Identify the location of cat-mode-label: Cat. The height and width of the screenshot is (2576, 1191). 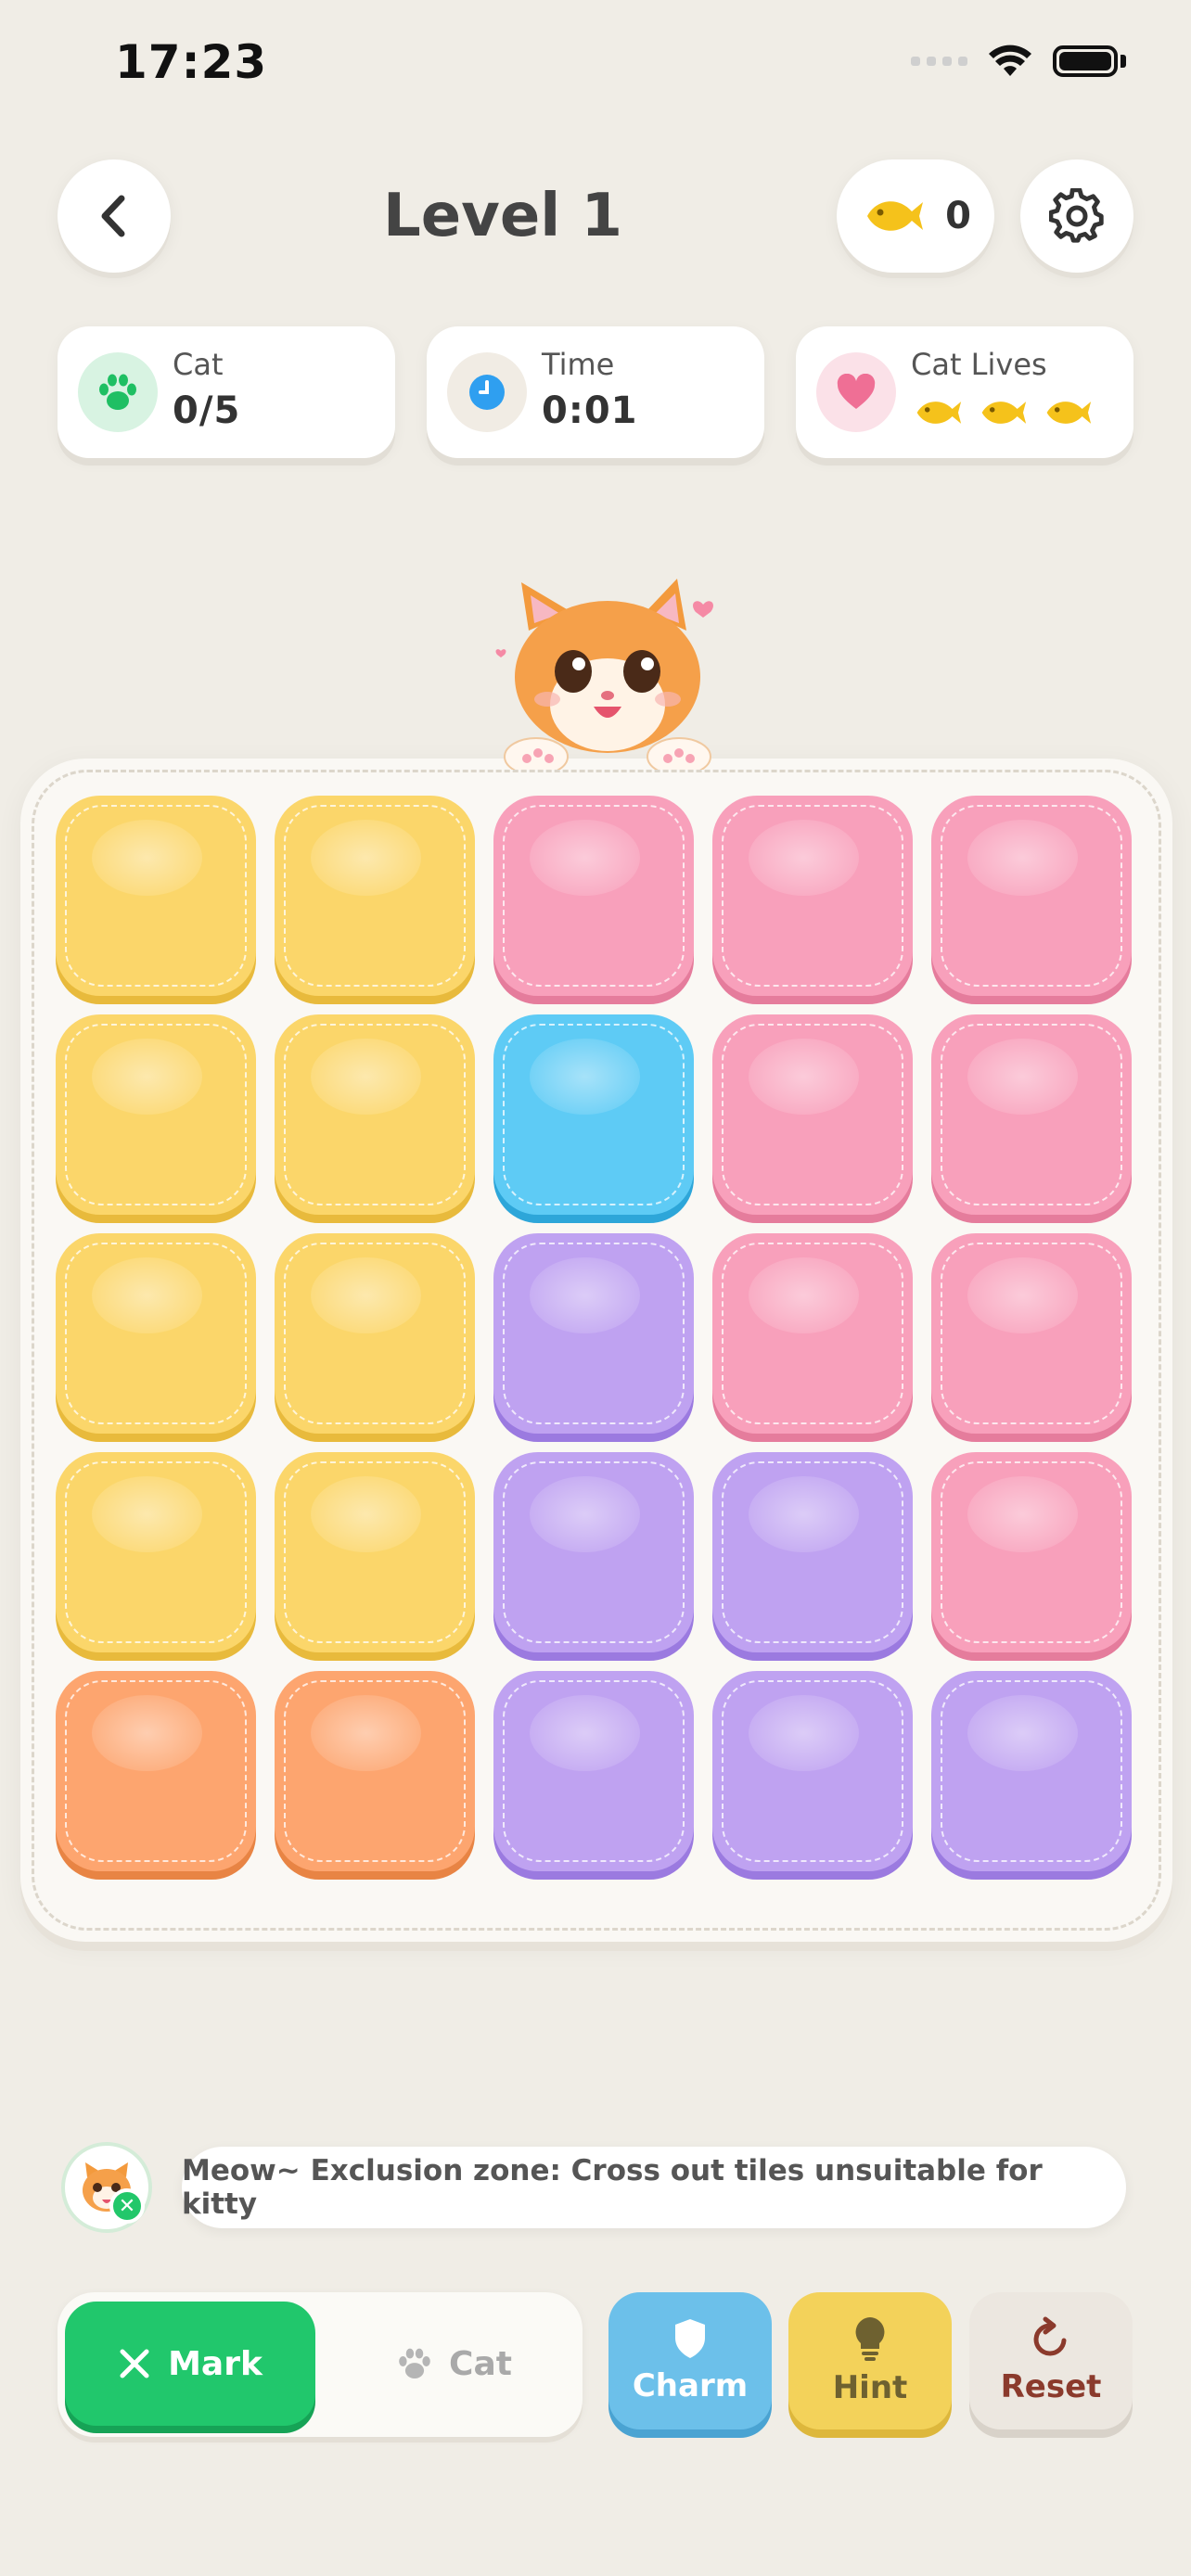
(480, 2364).